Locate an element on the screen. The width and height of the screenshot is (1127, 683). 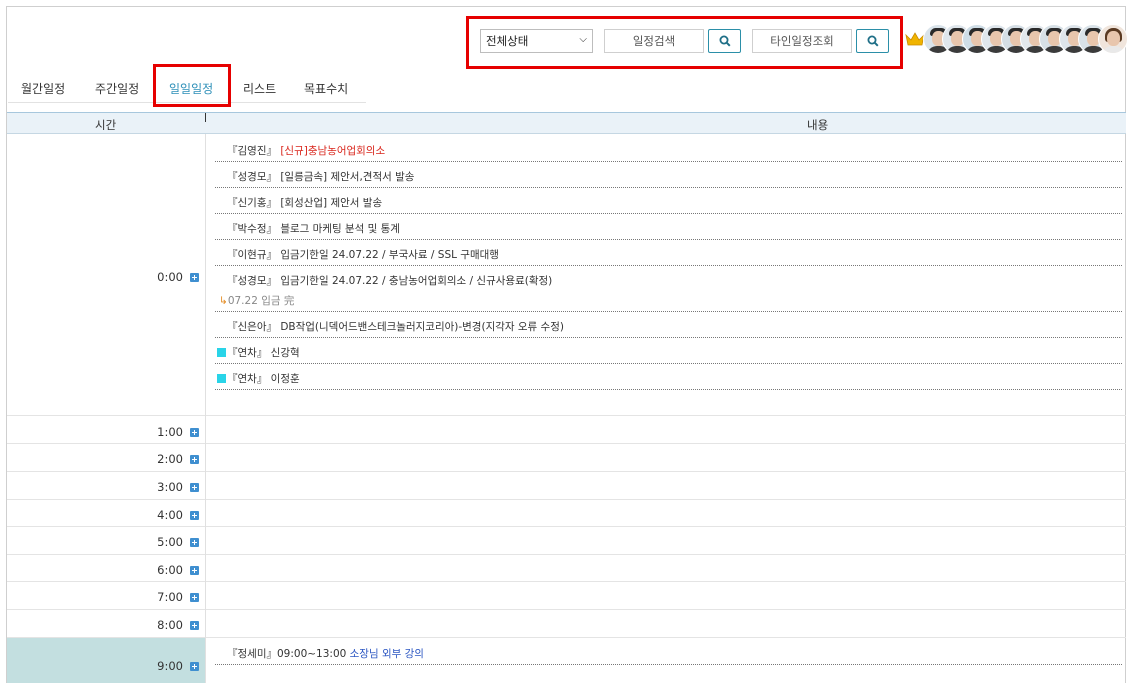
header-divider is located at coordinates (205, 117).